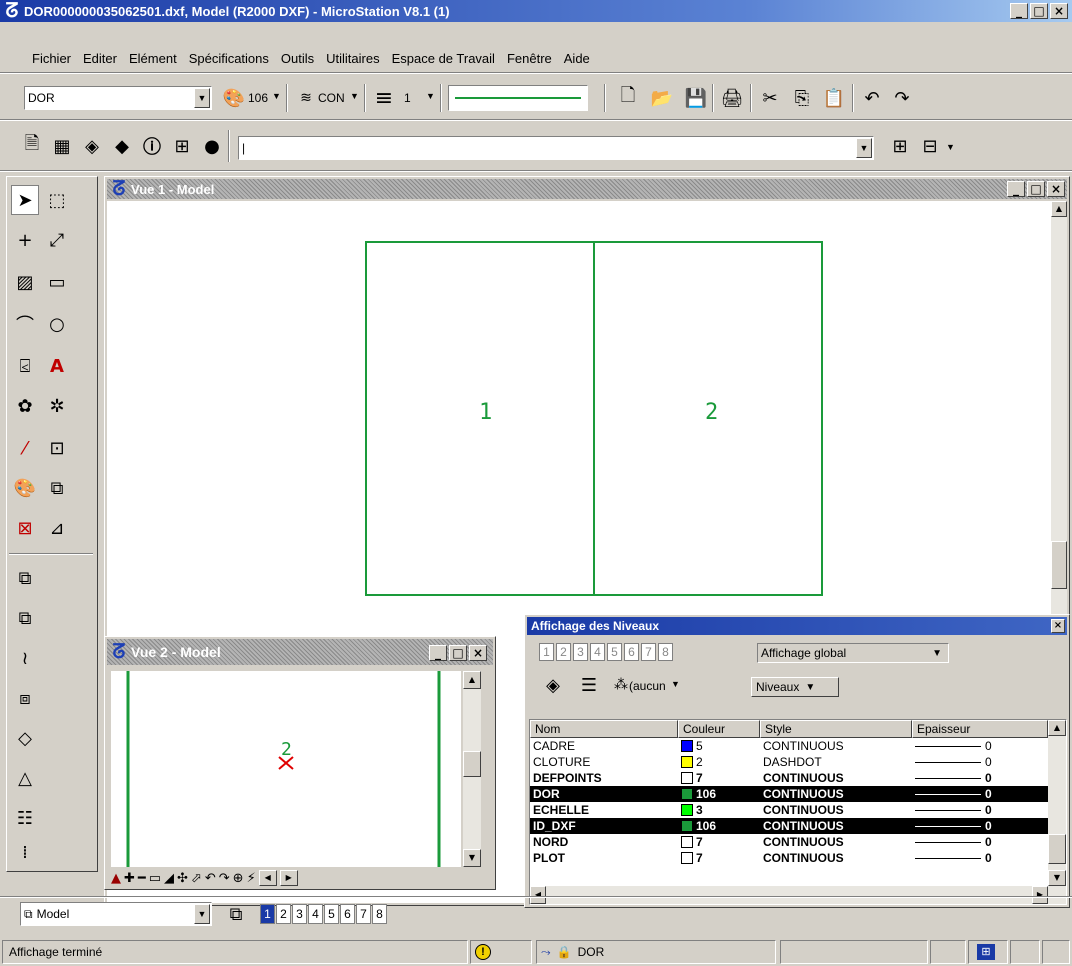  What do you see at coordinates (57, 448) in the screenshot?
I see `dimension-icon: ⊡` at bounding box center [57, 448].